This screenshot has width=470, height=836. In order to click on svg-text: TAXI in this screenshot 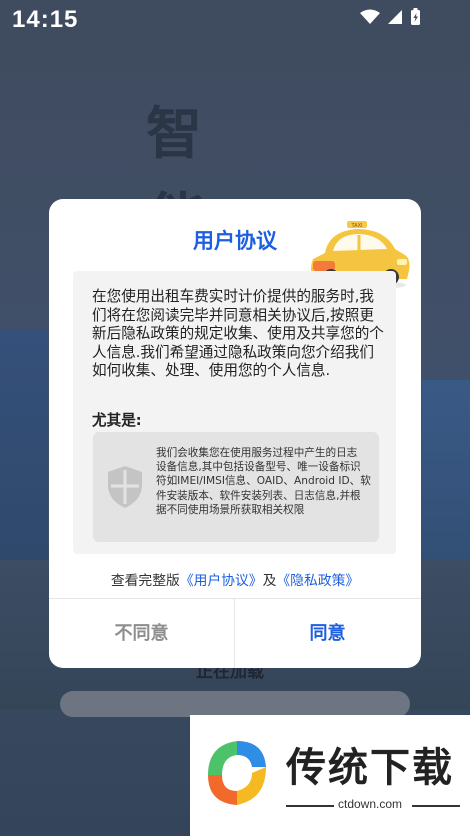, I will do `click(357, 226)`.